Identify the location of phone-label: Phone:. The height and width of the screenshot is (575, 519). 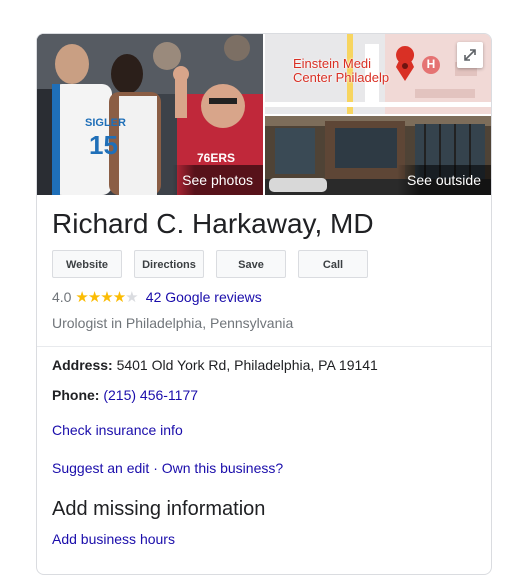
(76, 395).